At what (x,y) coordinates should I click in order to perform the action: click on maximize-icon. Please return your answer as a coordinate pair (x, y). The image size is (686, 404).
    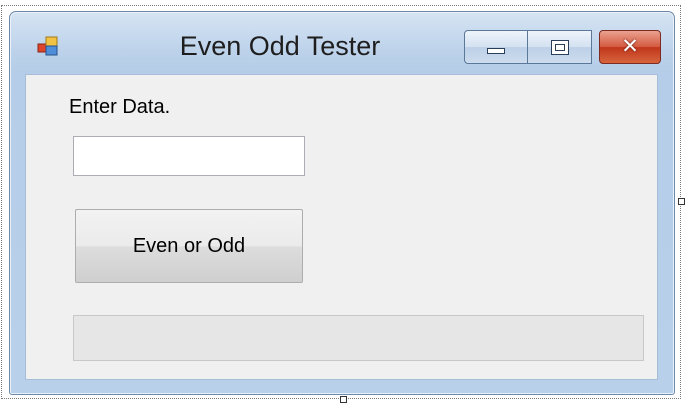
    Looking at the image, I should click on (560, 47).